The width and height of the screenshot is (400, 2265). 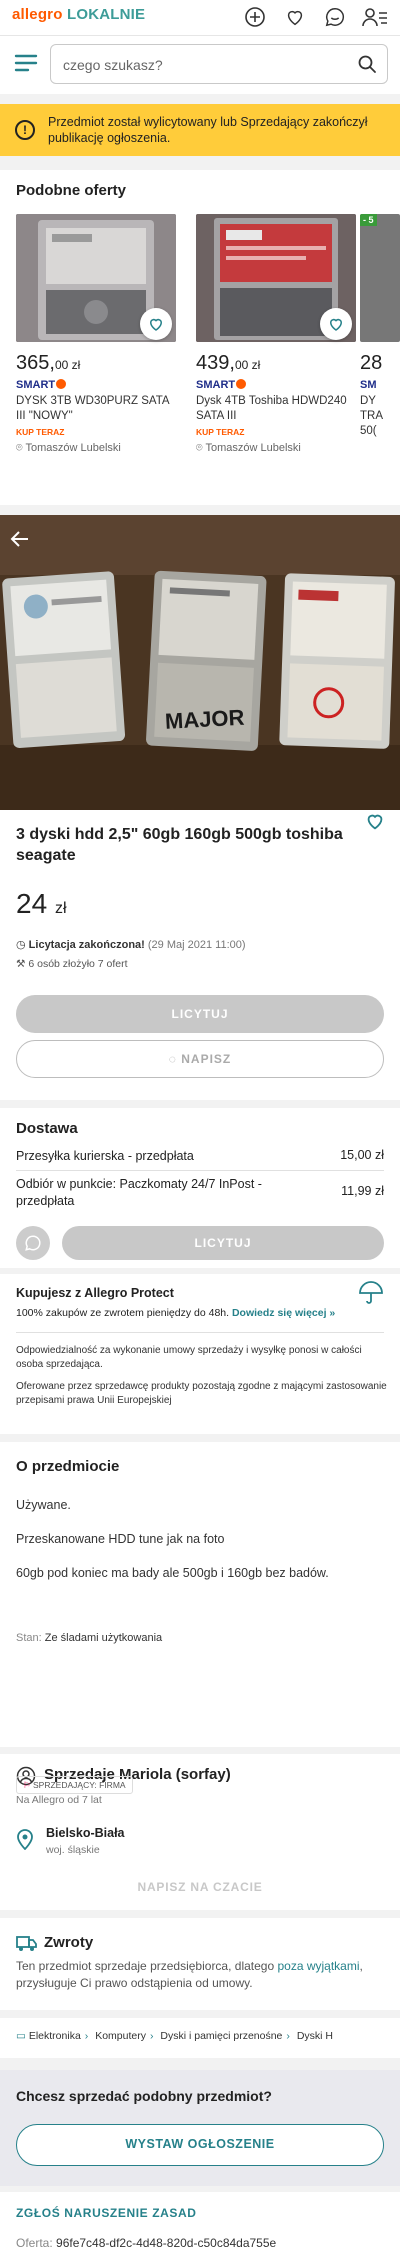 I want to click on clock-icon: ◷, so click(x=21, y=945).